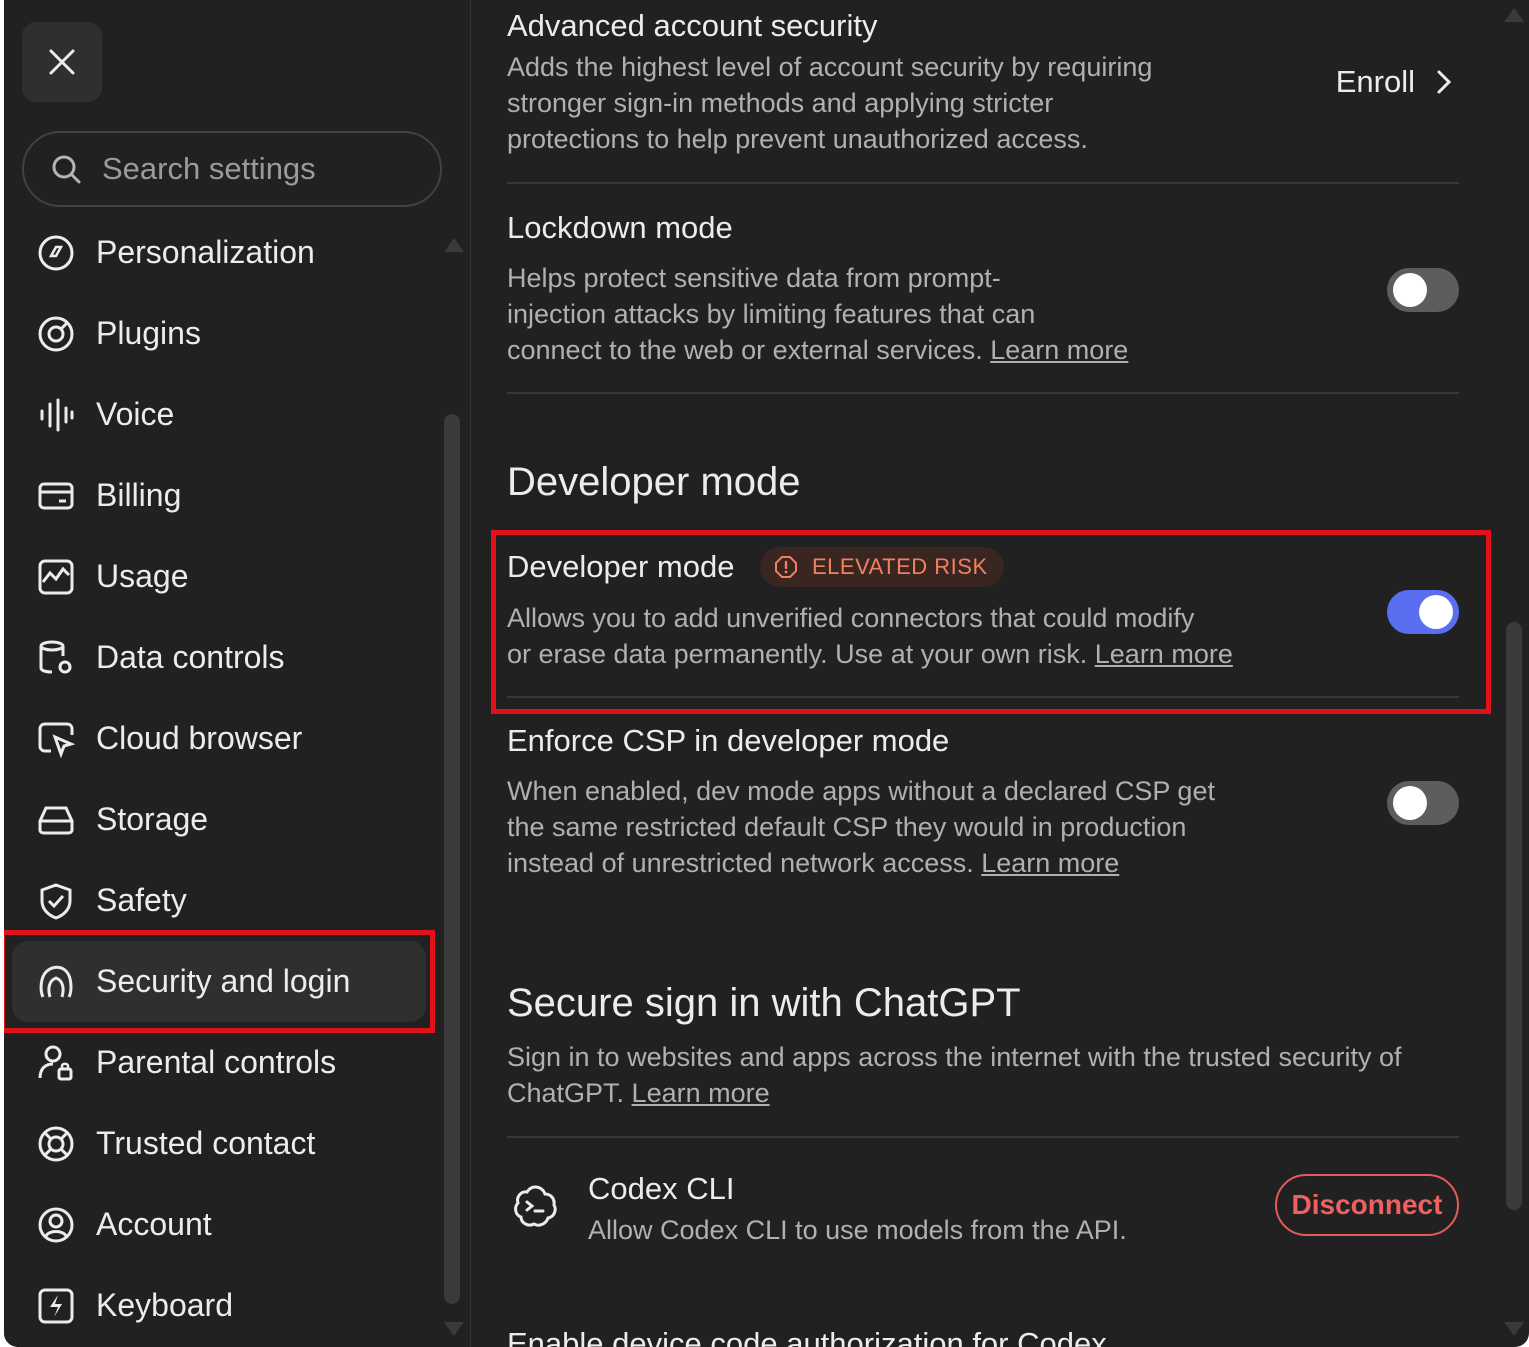 This screenshot has height=1347, width=1529. I want to click on codex-cli-logo, so click(535, 1206).